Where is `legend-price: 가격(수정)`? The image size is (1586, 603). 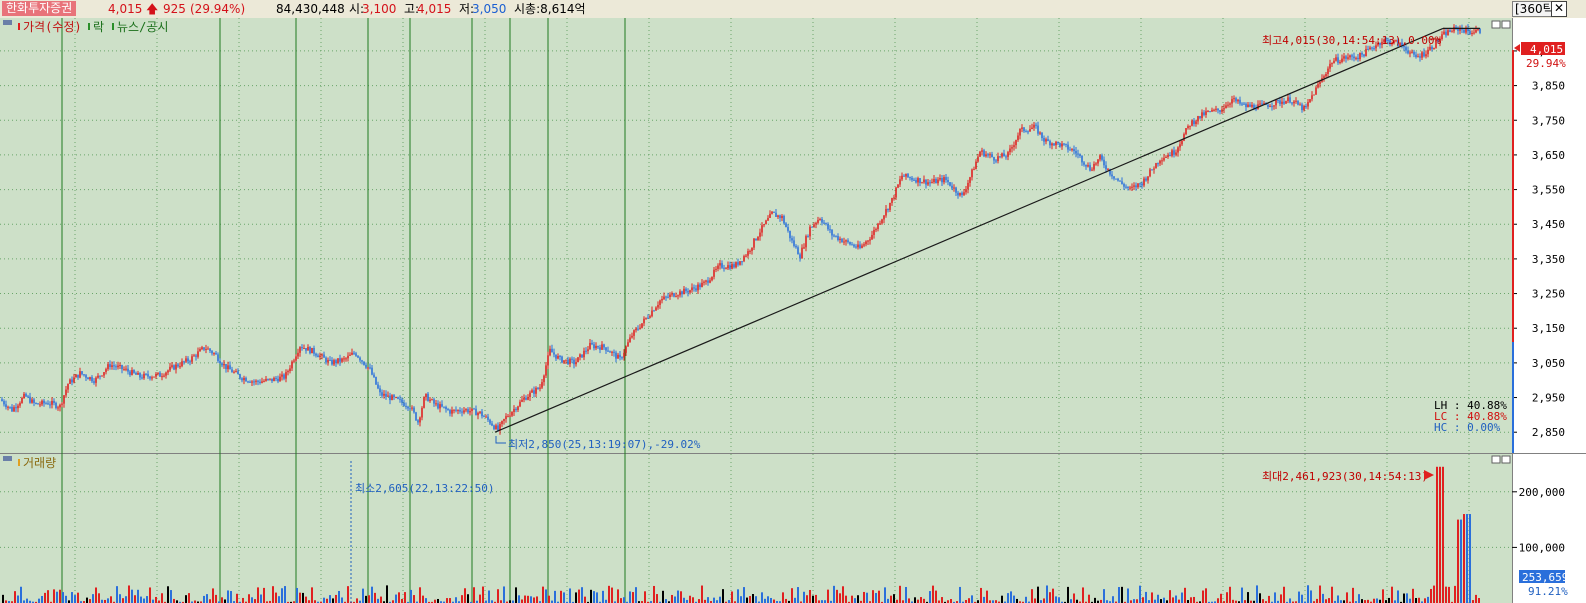 legend-price: 가격(수정) is located at coordinates (52, 27).